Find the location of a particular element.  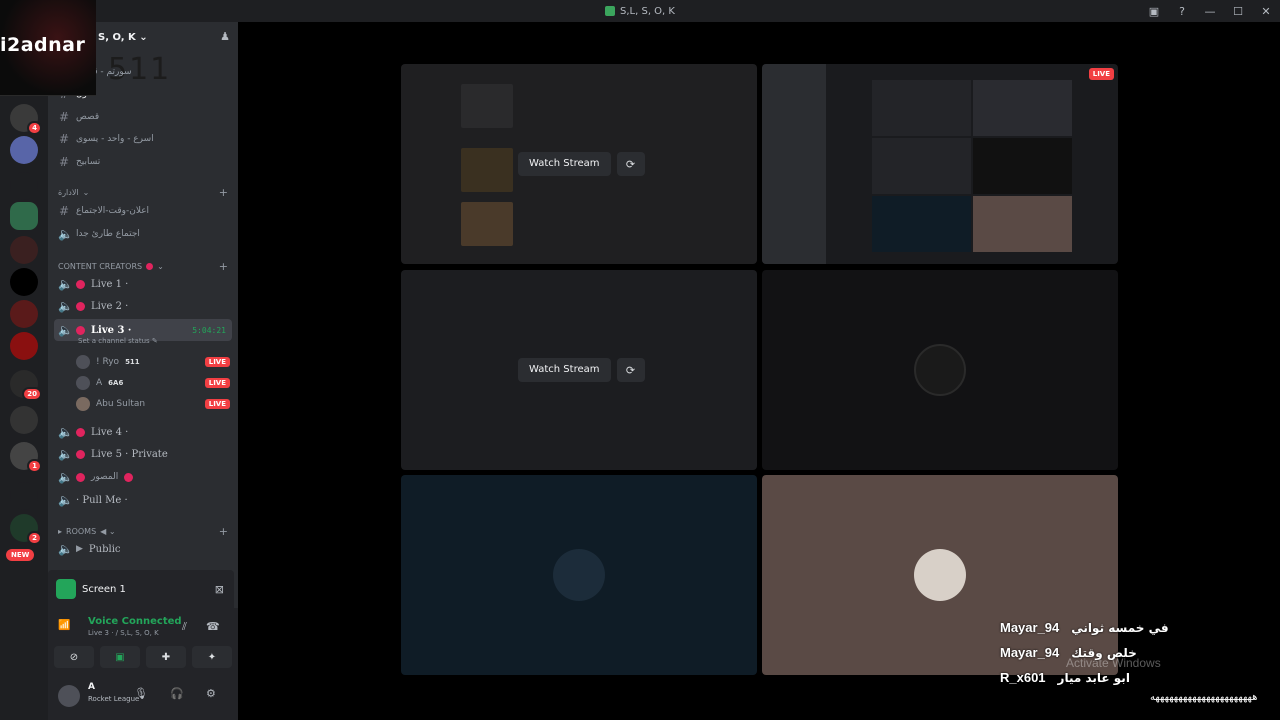

screen-share-panel: Screen 1 ⊠ is located at coordinates (141, 589).